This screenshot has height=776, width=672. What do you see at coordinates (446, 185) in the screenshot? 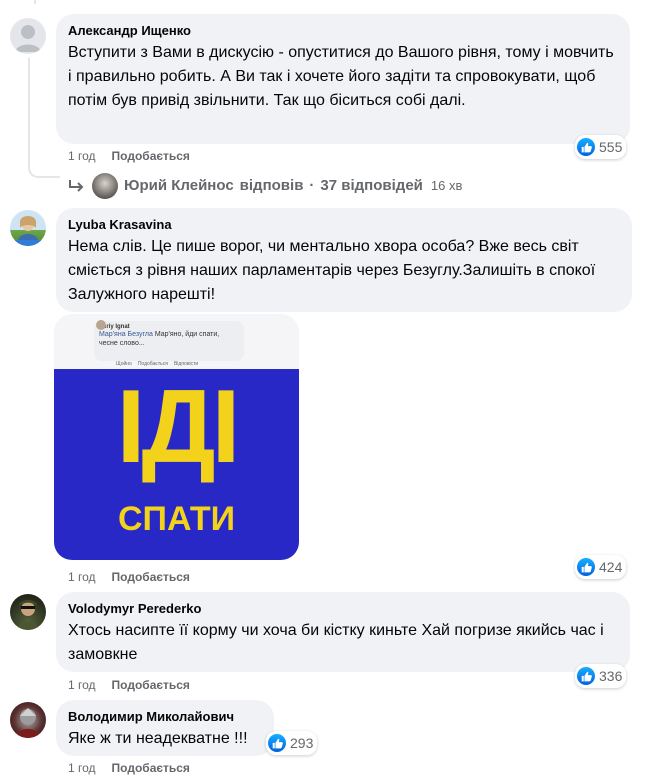
I see `reply-time: 16 хв` at bounding box center [446, 185].